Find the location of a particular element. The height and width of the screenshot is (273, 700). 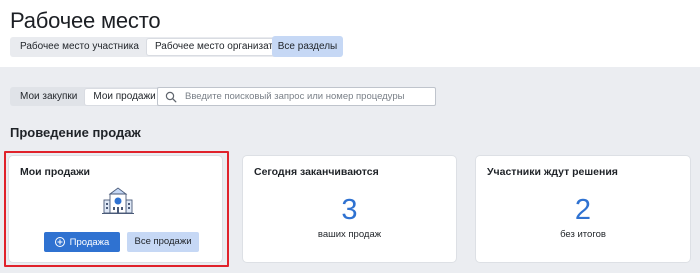

my-sales-card-title: Мои продажи is located at coordinates (55, 172).